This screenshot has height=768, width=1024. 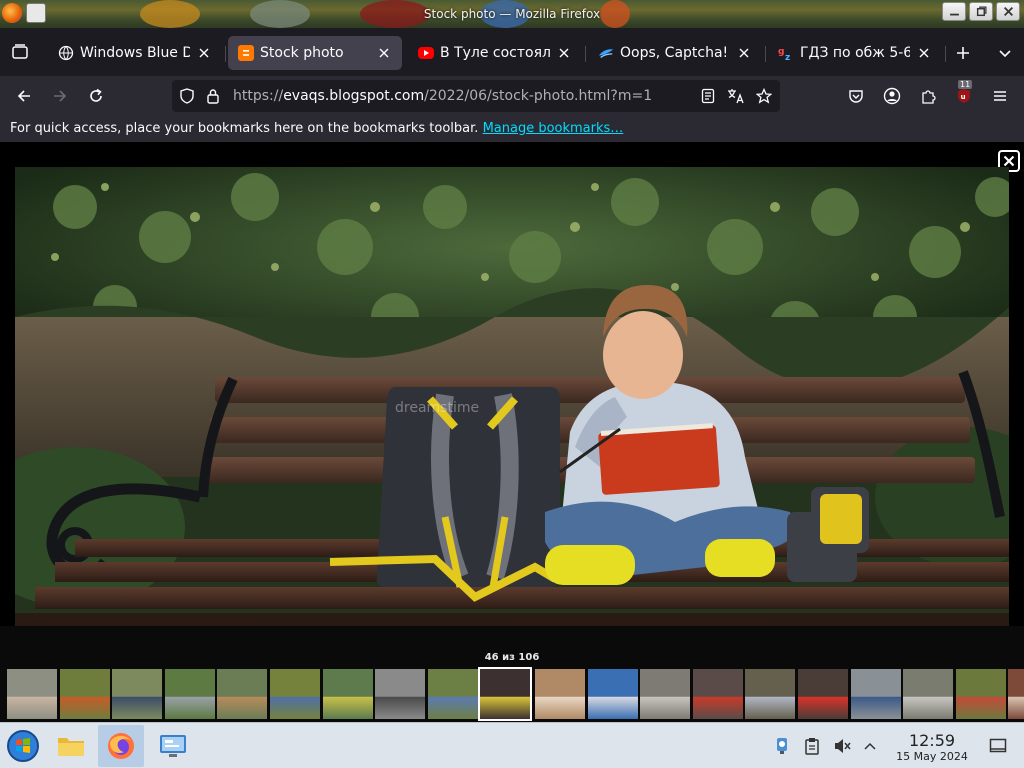 I want to click on globe-icon, so click(x=66, y=53).